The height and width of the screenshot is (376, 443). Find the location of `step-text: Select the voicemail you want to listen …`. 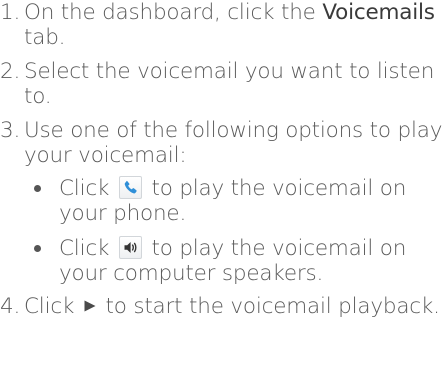

step-text: Select the voicemail you want to listen … is located at coordinates (229, 84).